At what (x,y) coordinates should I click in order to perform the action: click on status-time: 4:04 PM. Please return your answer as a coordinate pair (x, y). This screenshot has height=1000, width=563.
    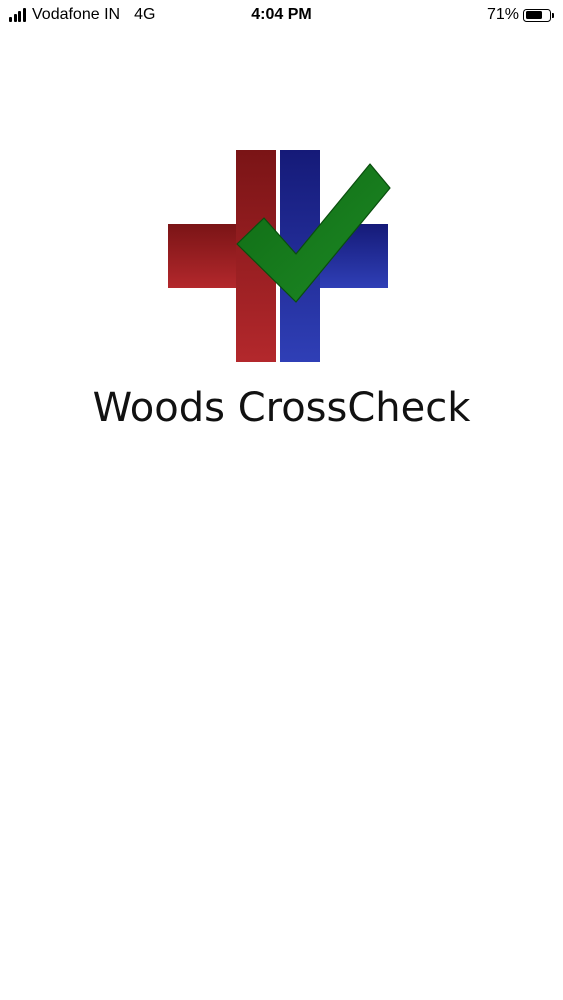
    Looking at the image, I should click on (281, 14).